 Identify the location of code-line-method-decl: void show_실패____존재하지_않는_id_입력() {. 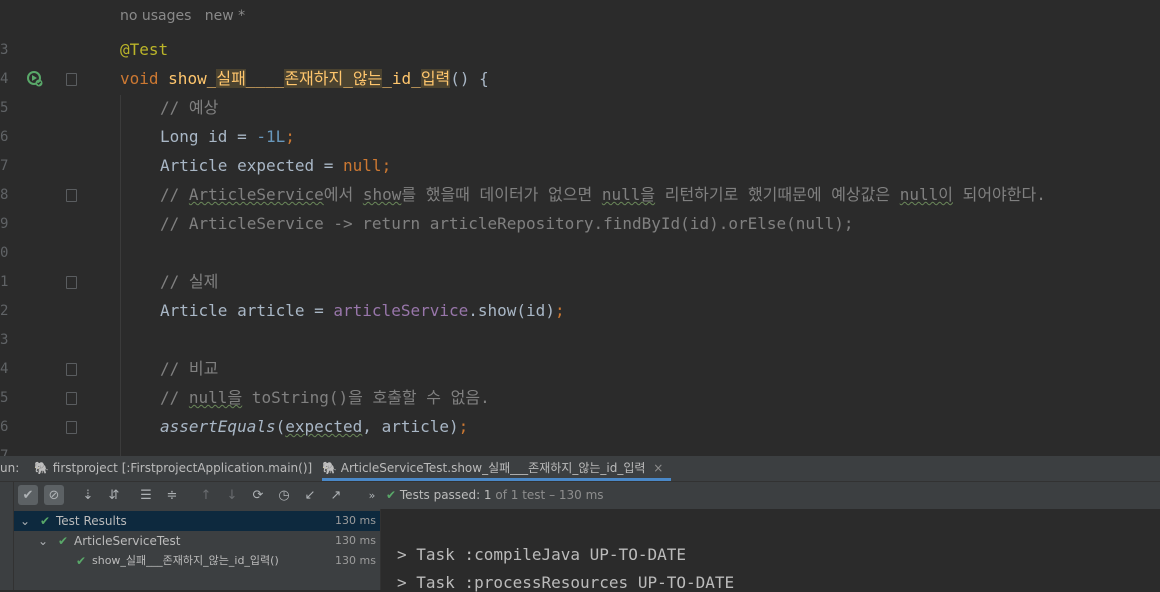
(304, 78).